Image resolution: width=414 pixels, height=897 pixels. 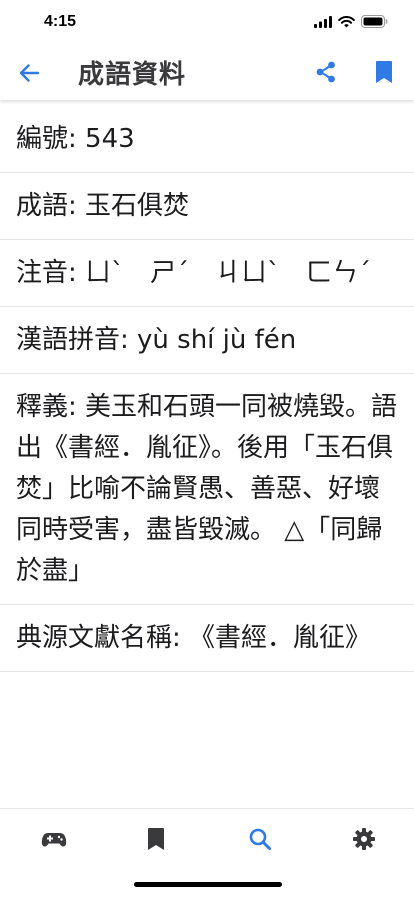 What do you see at coordinates (207, 139) in the screenshot?
I see `field-row-number: 編號: 543` at bounding box center [207, 139].